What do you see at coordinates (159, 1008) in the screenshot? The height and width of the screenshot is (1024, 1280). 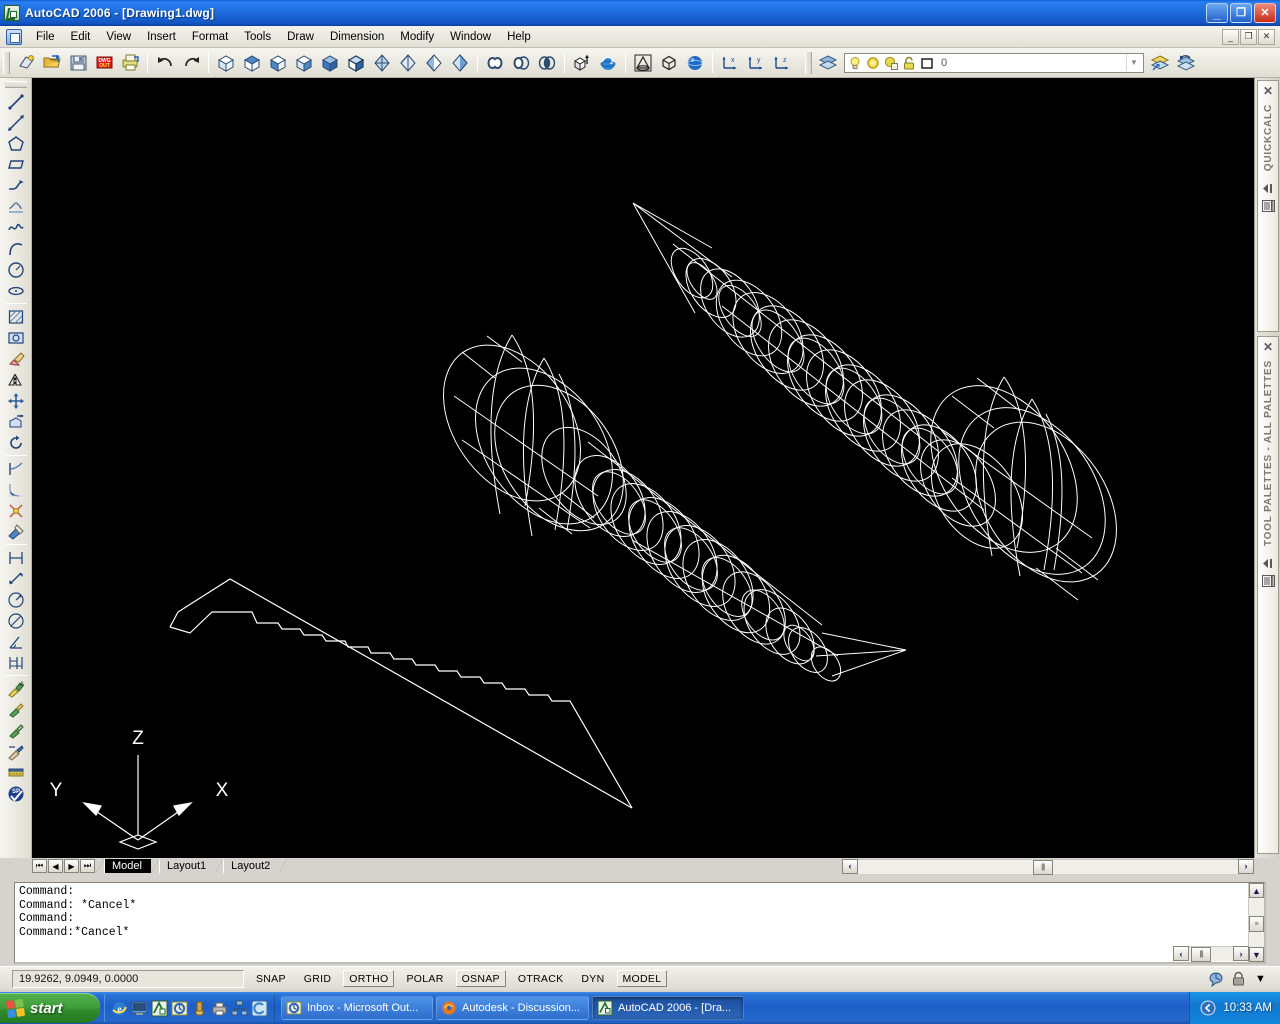 I see `autocad-icon` at bounding box center [159, 1008].